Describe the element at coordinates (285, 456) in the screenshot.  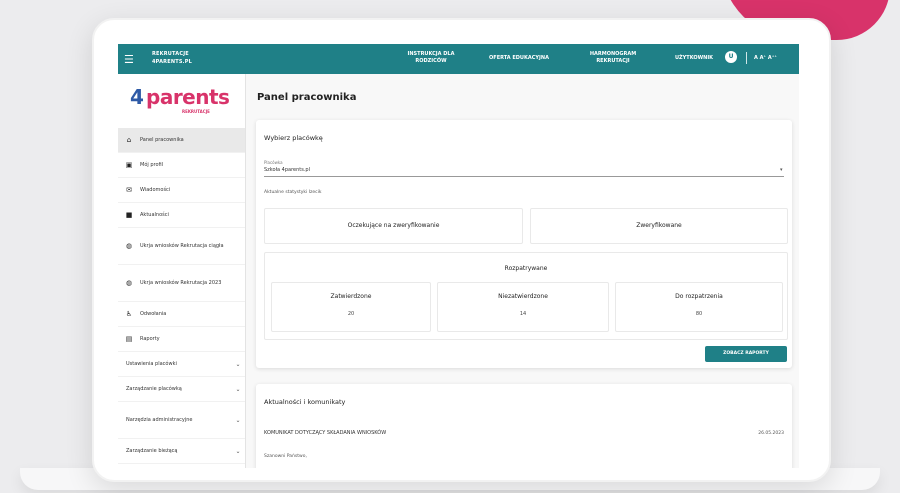
I see `news-body: Szanowni Państwo,` at that location.